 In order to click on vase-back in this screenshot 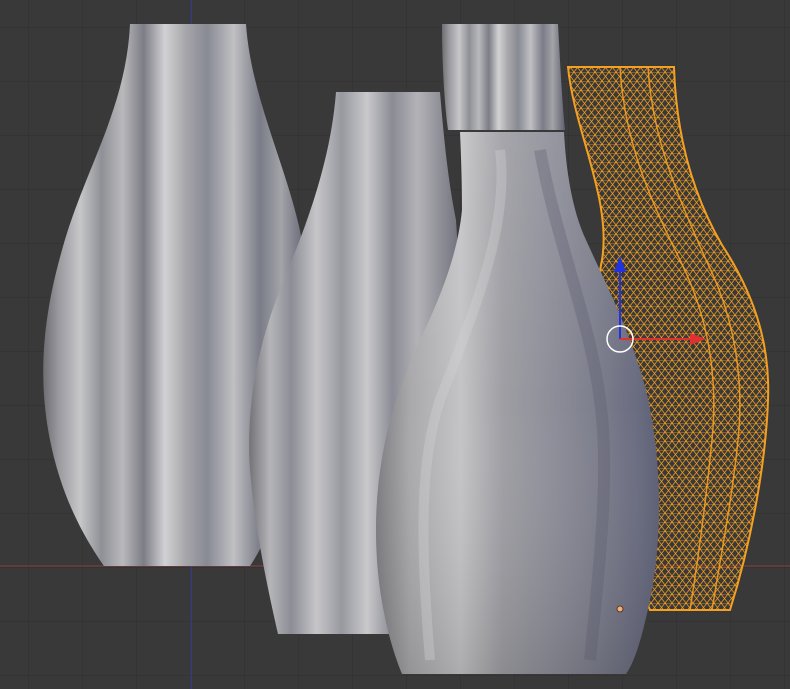, I will do `click(503, 77)`.